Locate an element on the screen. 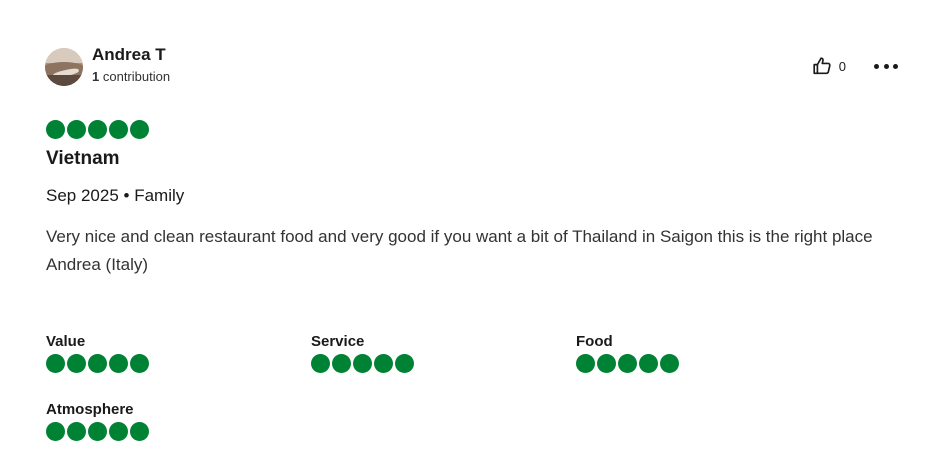  review-signature: Andrea (Italy) is located at coordinates (97, 264).